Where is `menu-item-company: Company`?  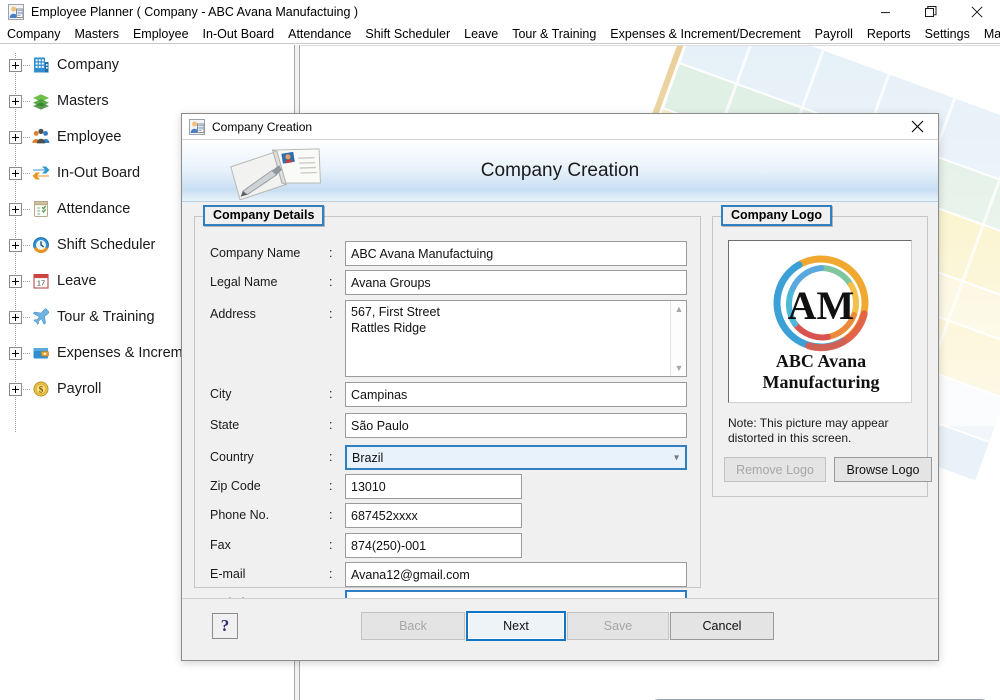 menu-item-company: Company is located at coordinates (34, 34).